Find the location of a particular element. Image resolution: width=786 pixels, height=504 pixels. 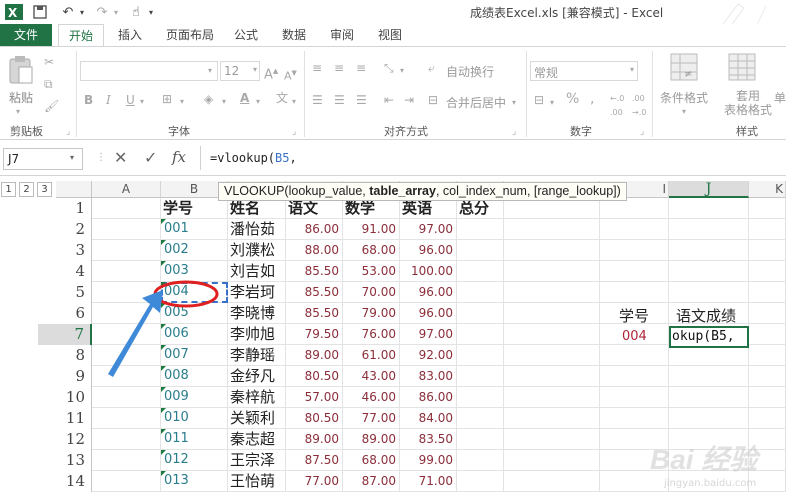

cell-E5: 70.00 is located at coordinates (371, 292).